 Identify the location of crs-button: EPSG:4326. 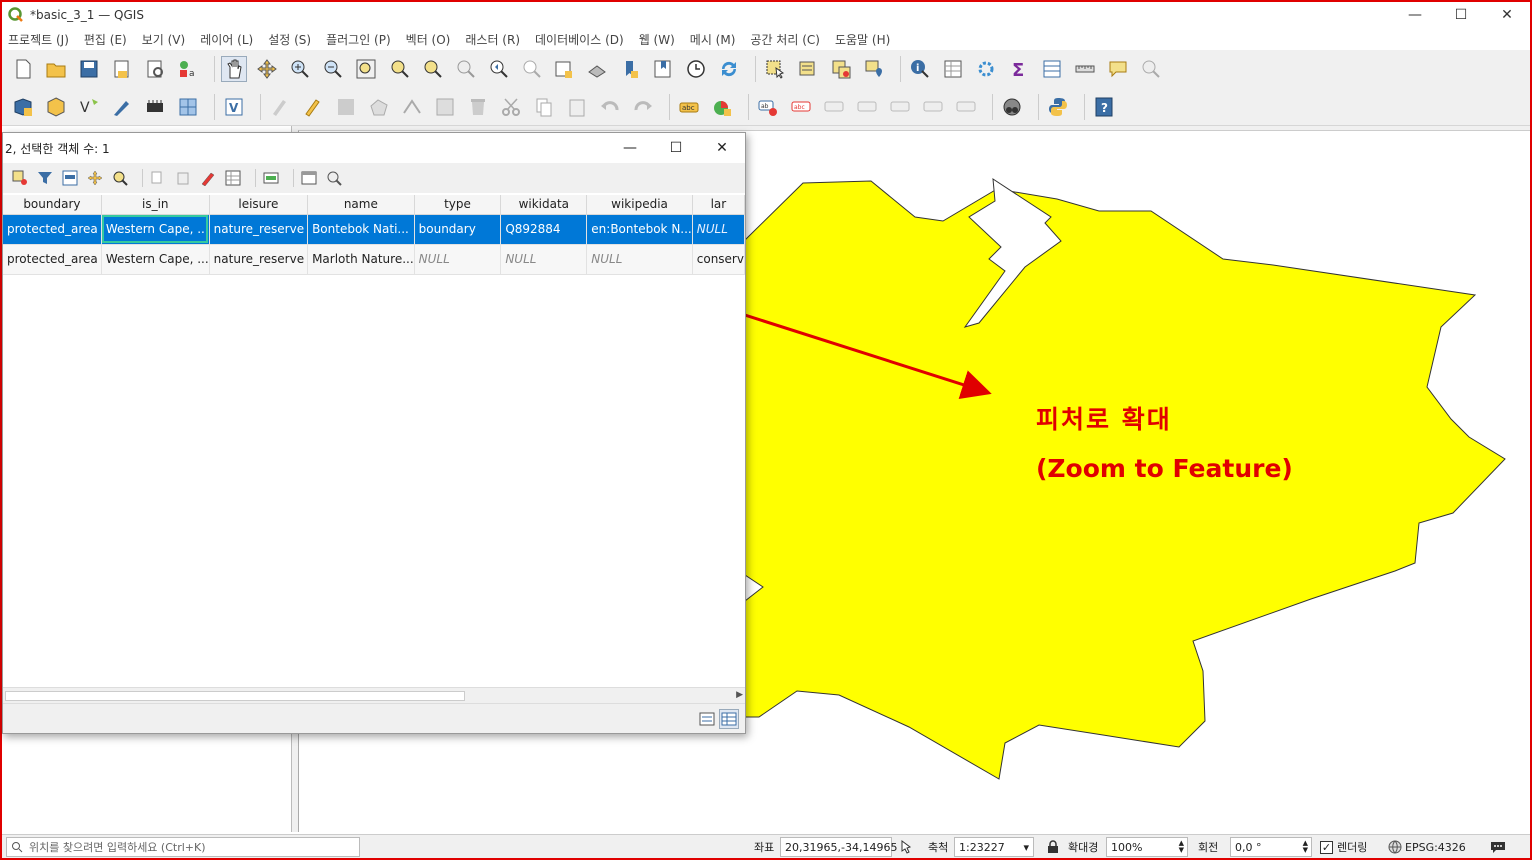
(1427, 847).